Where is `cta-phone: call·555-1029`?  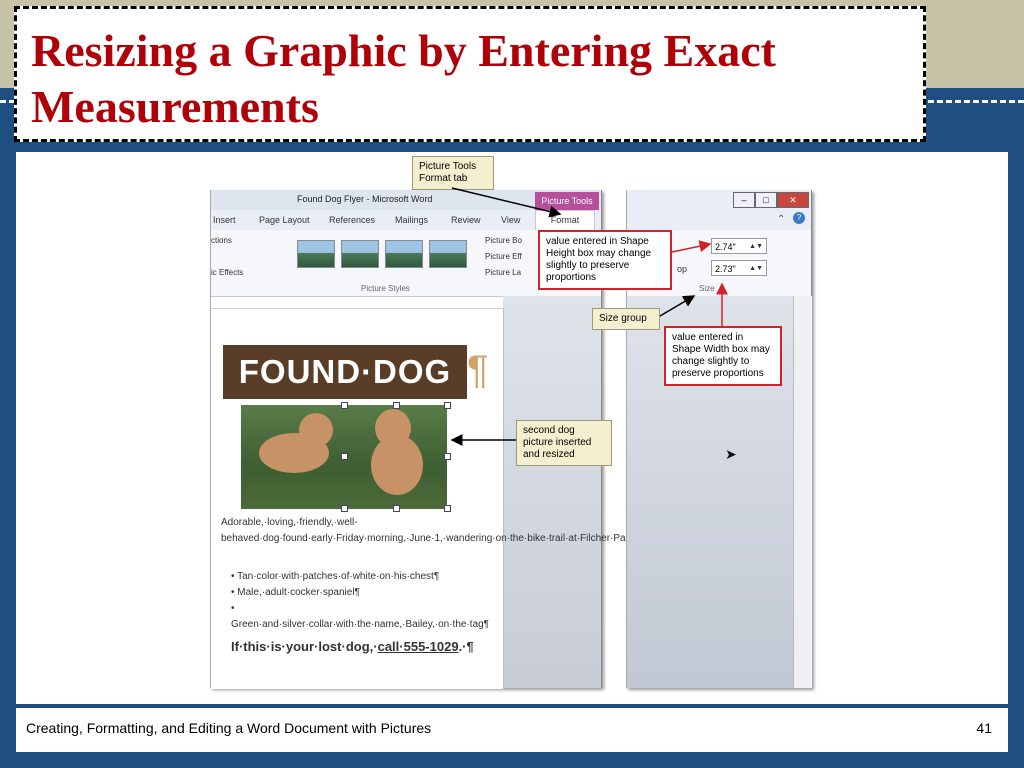
cta-phone: call·555-1029 is located at coordinates (418, 646).